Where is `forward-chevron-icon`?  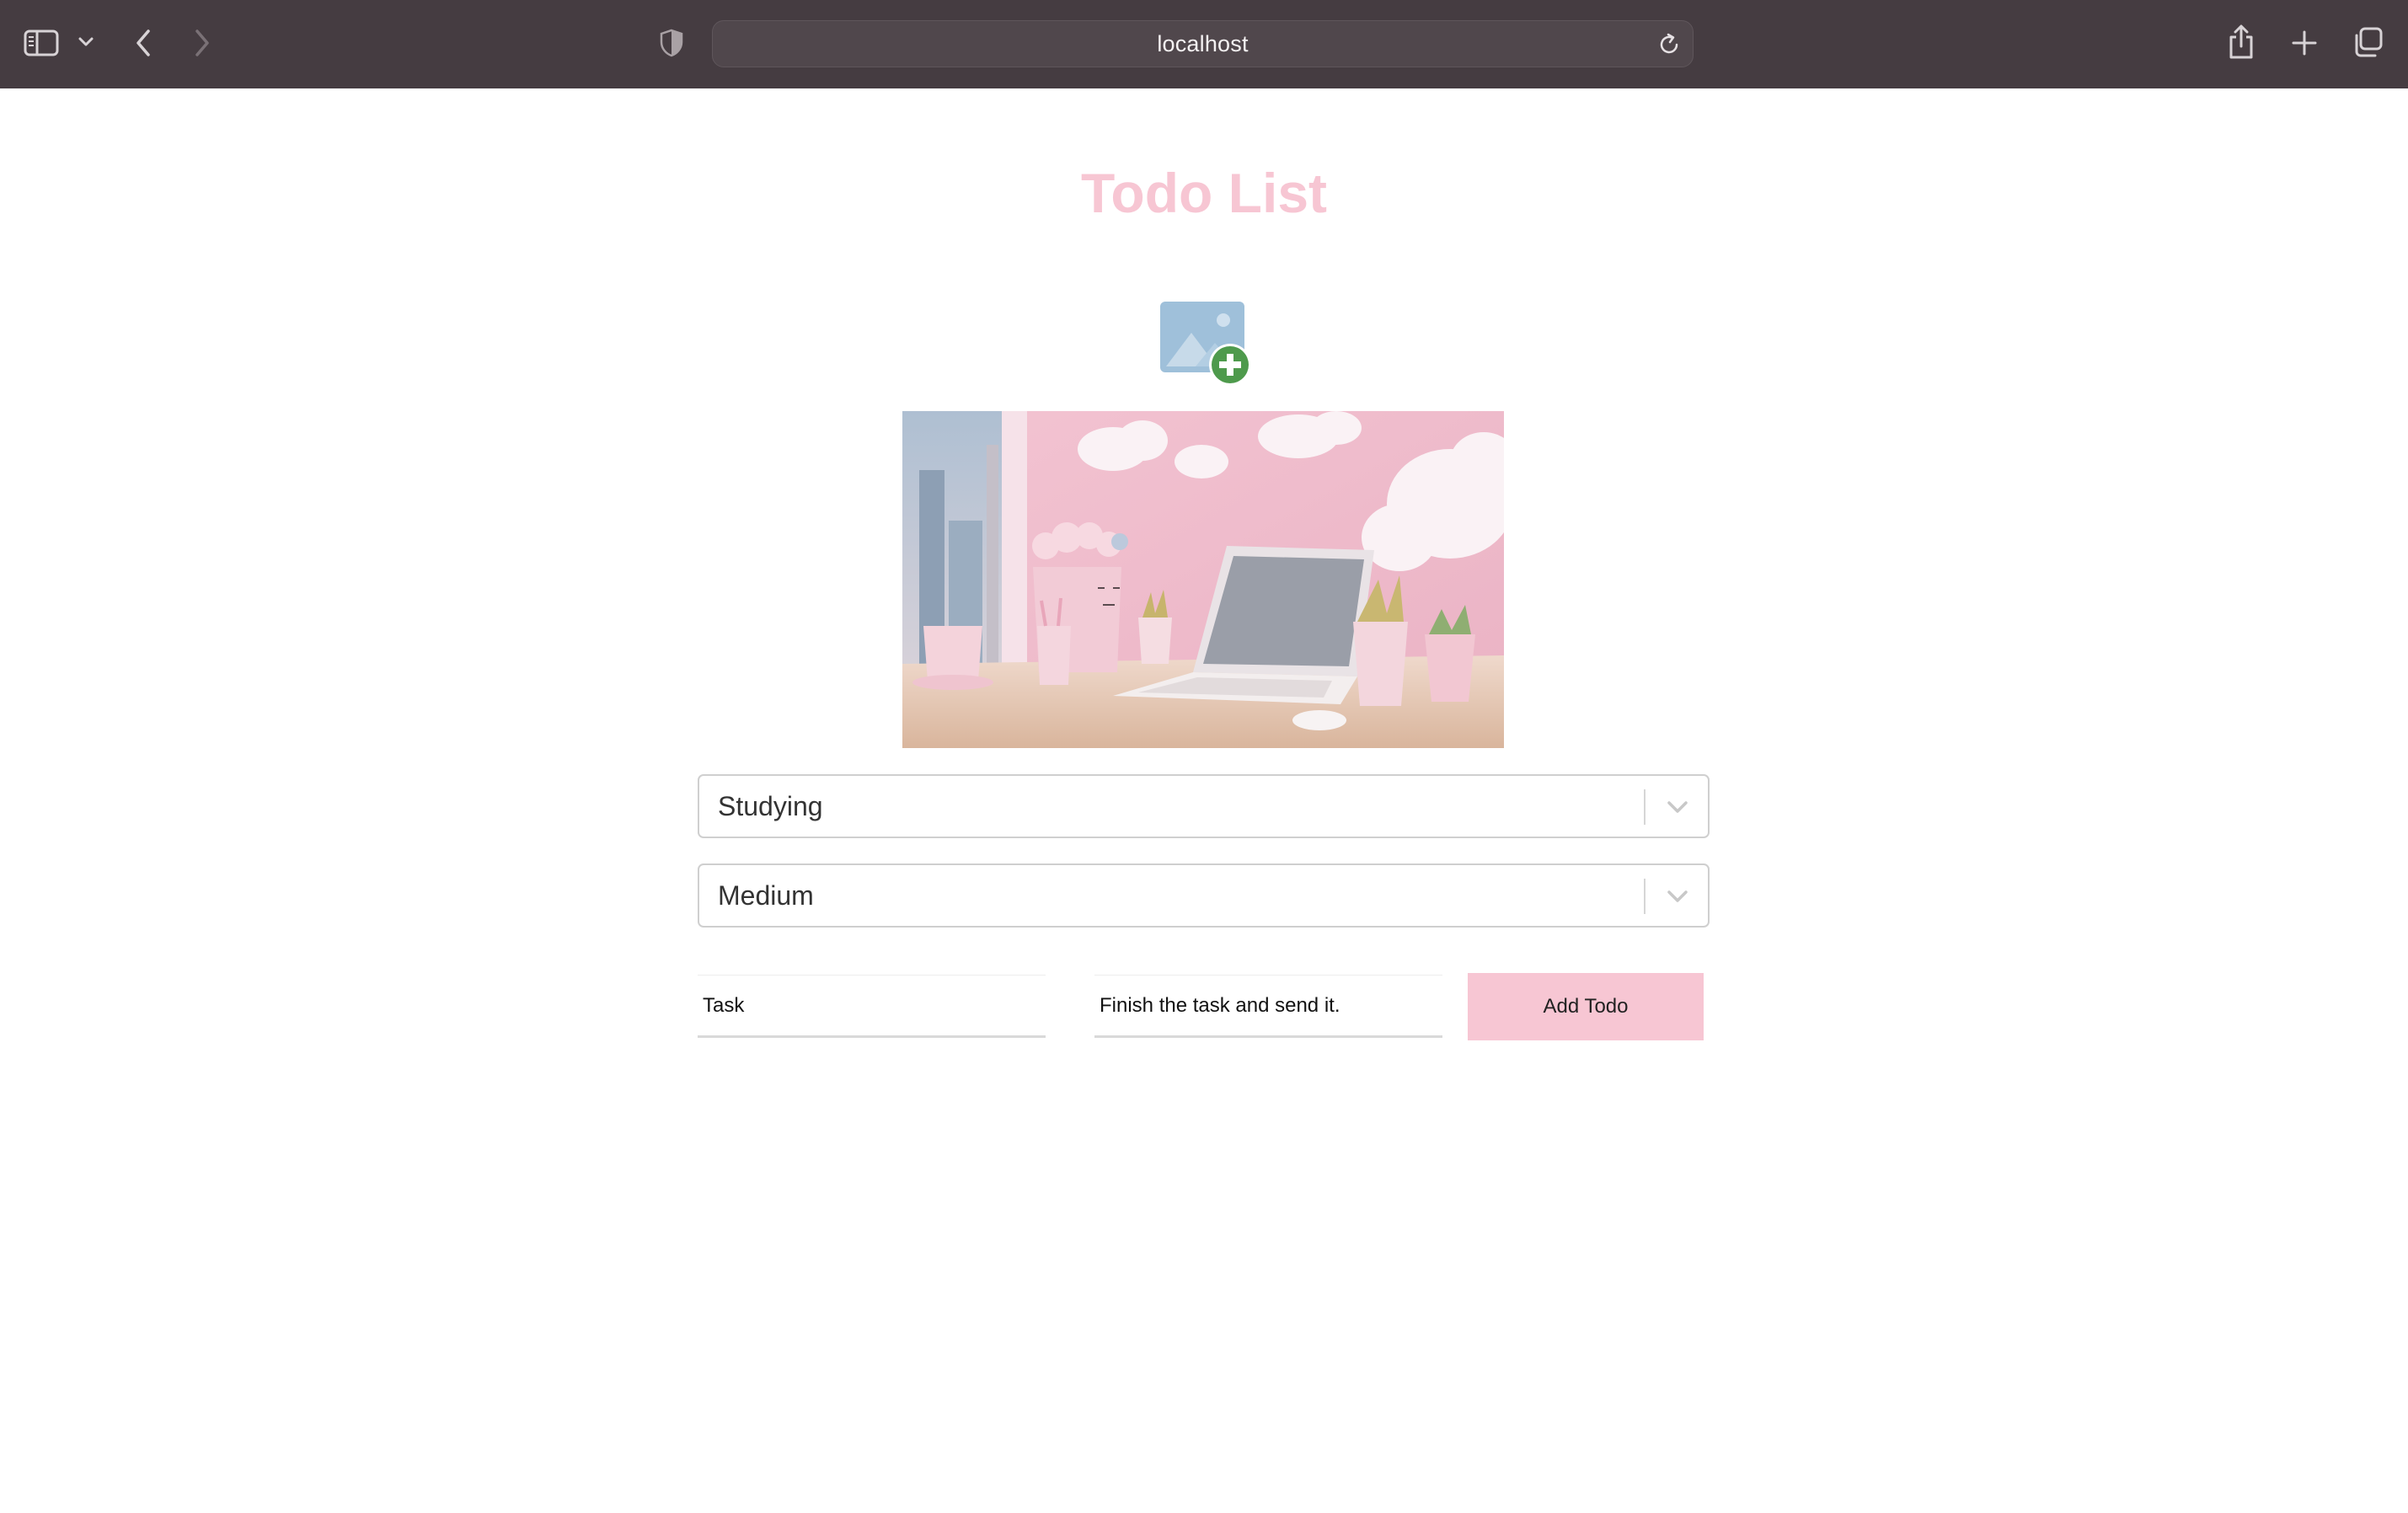 forward-chevron-icon is located at coordinates (202, 43).